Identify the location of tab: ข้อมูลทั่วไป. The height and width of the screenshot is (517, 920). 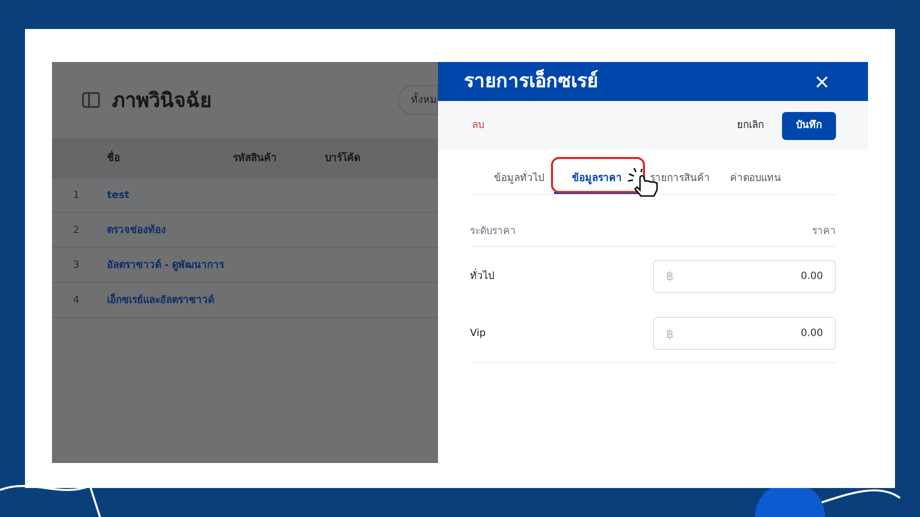
(519, 179).